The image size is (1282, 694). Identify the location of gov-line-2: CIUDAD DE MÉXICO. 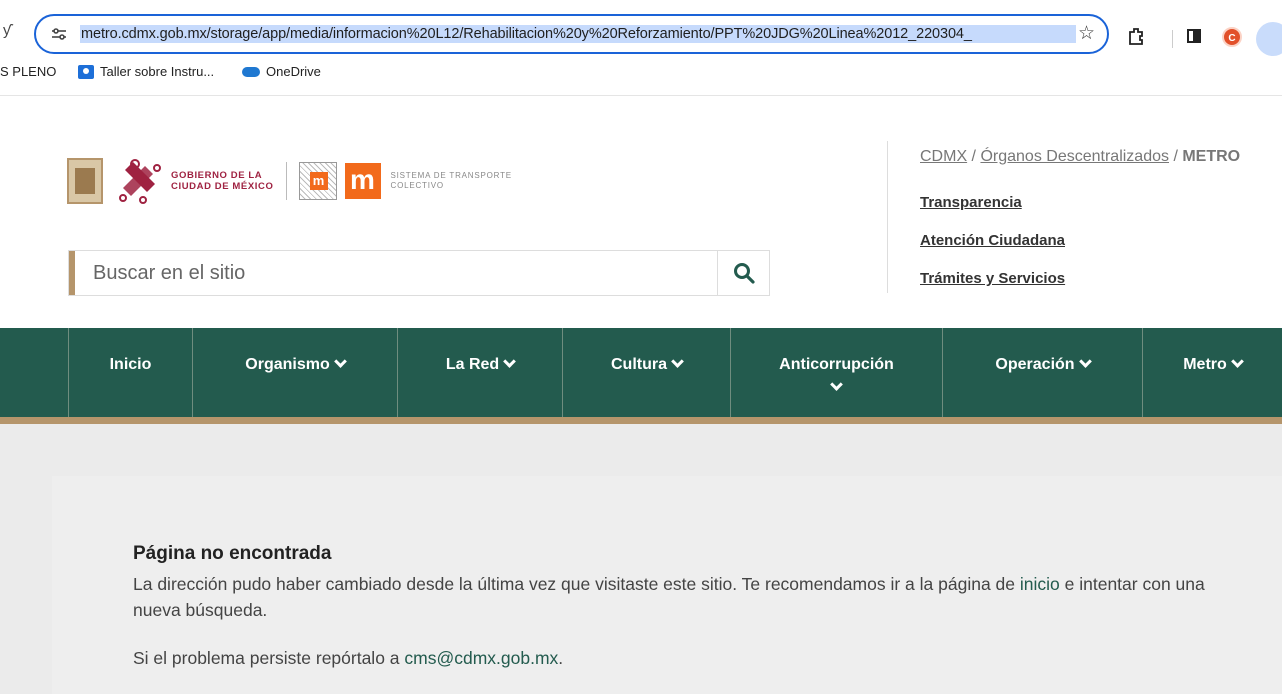
(222, 186).